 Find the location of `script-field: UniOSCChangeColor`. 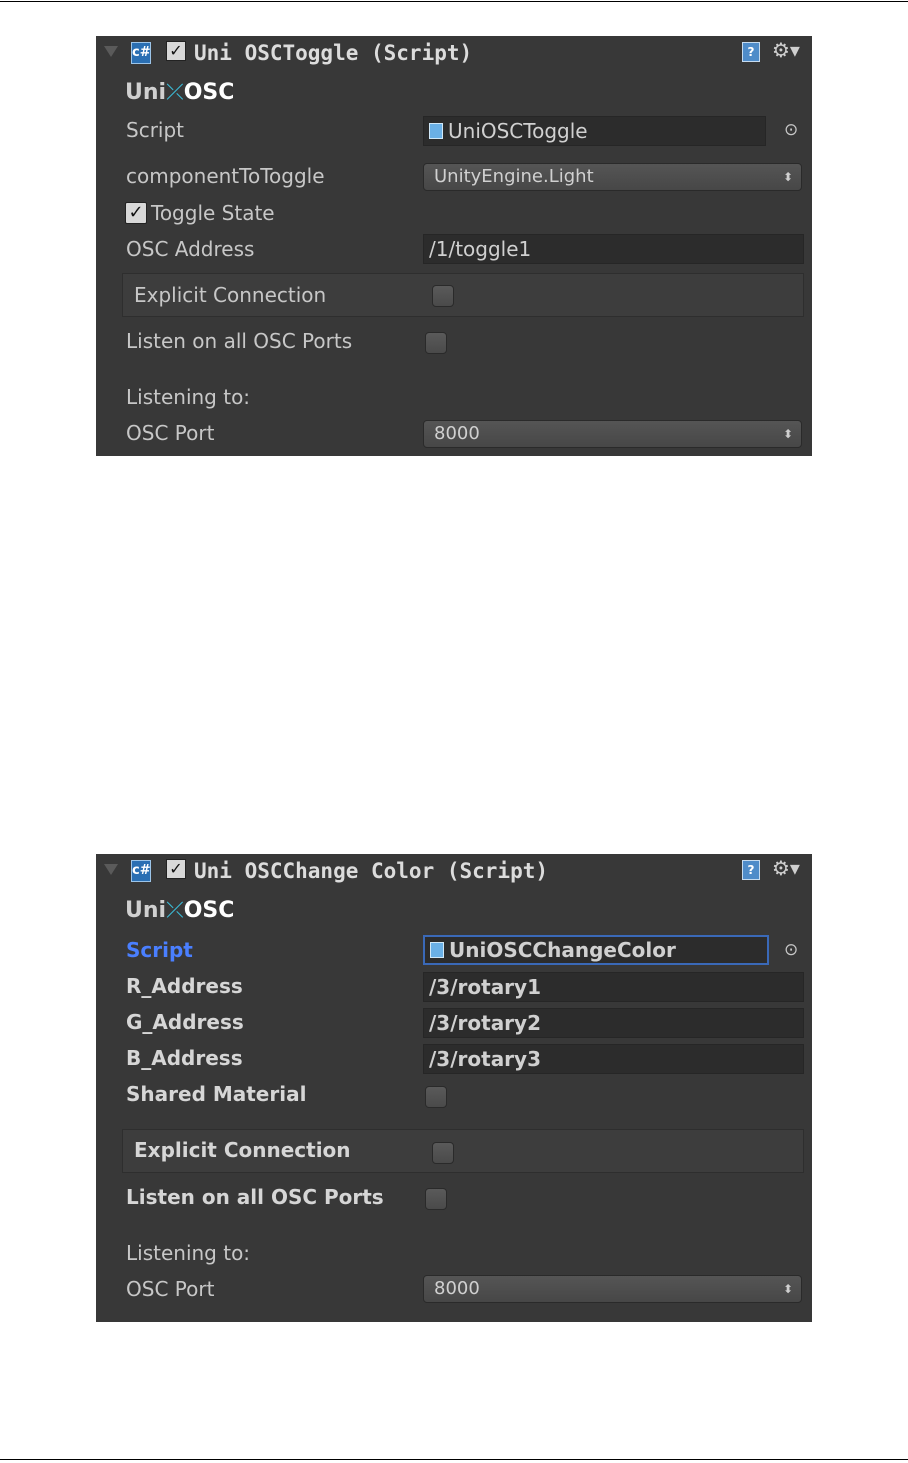

script-field: UniOSCChangeColor is located at coordinates (596, 950).